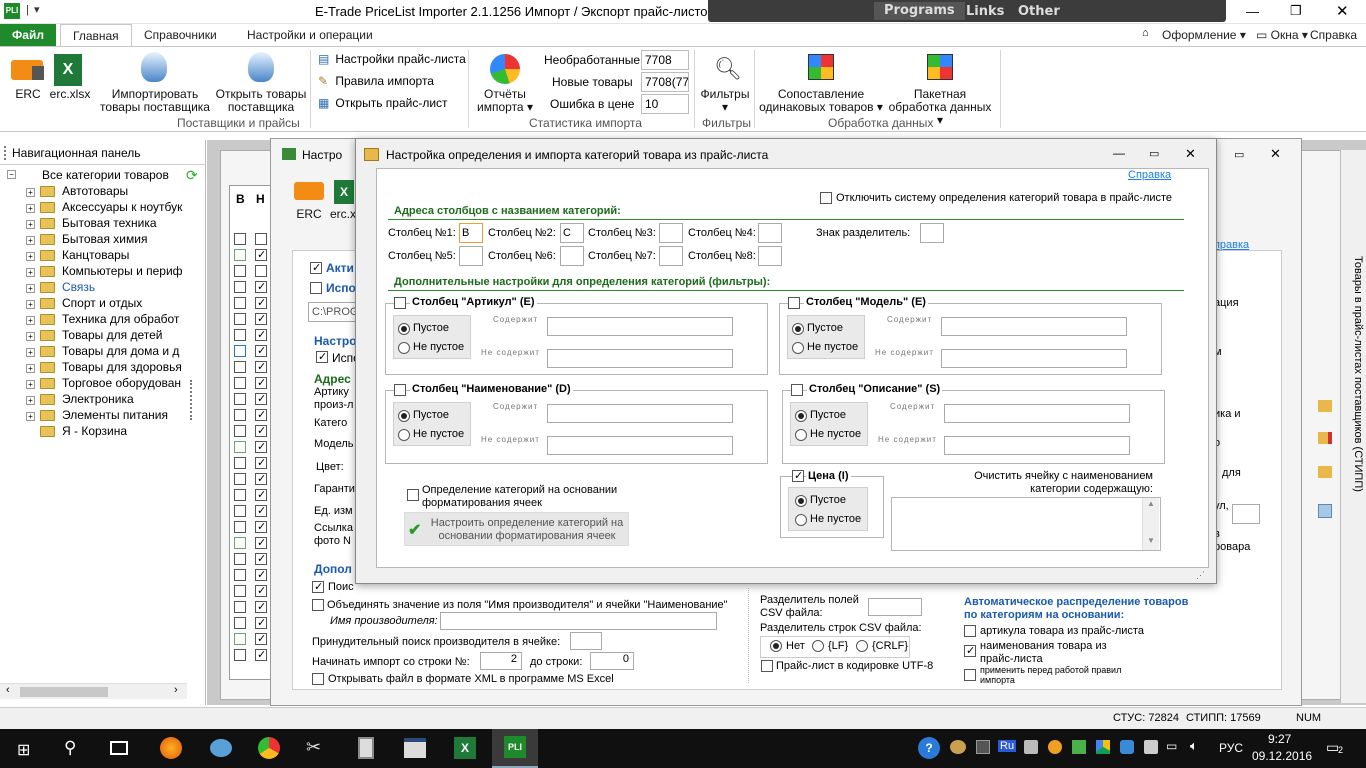 The image size is (1366, 768). Describe the element at coordinates (770, 233) in the screenshot. I see `col4-input` at that location.